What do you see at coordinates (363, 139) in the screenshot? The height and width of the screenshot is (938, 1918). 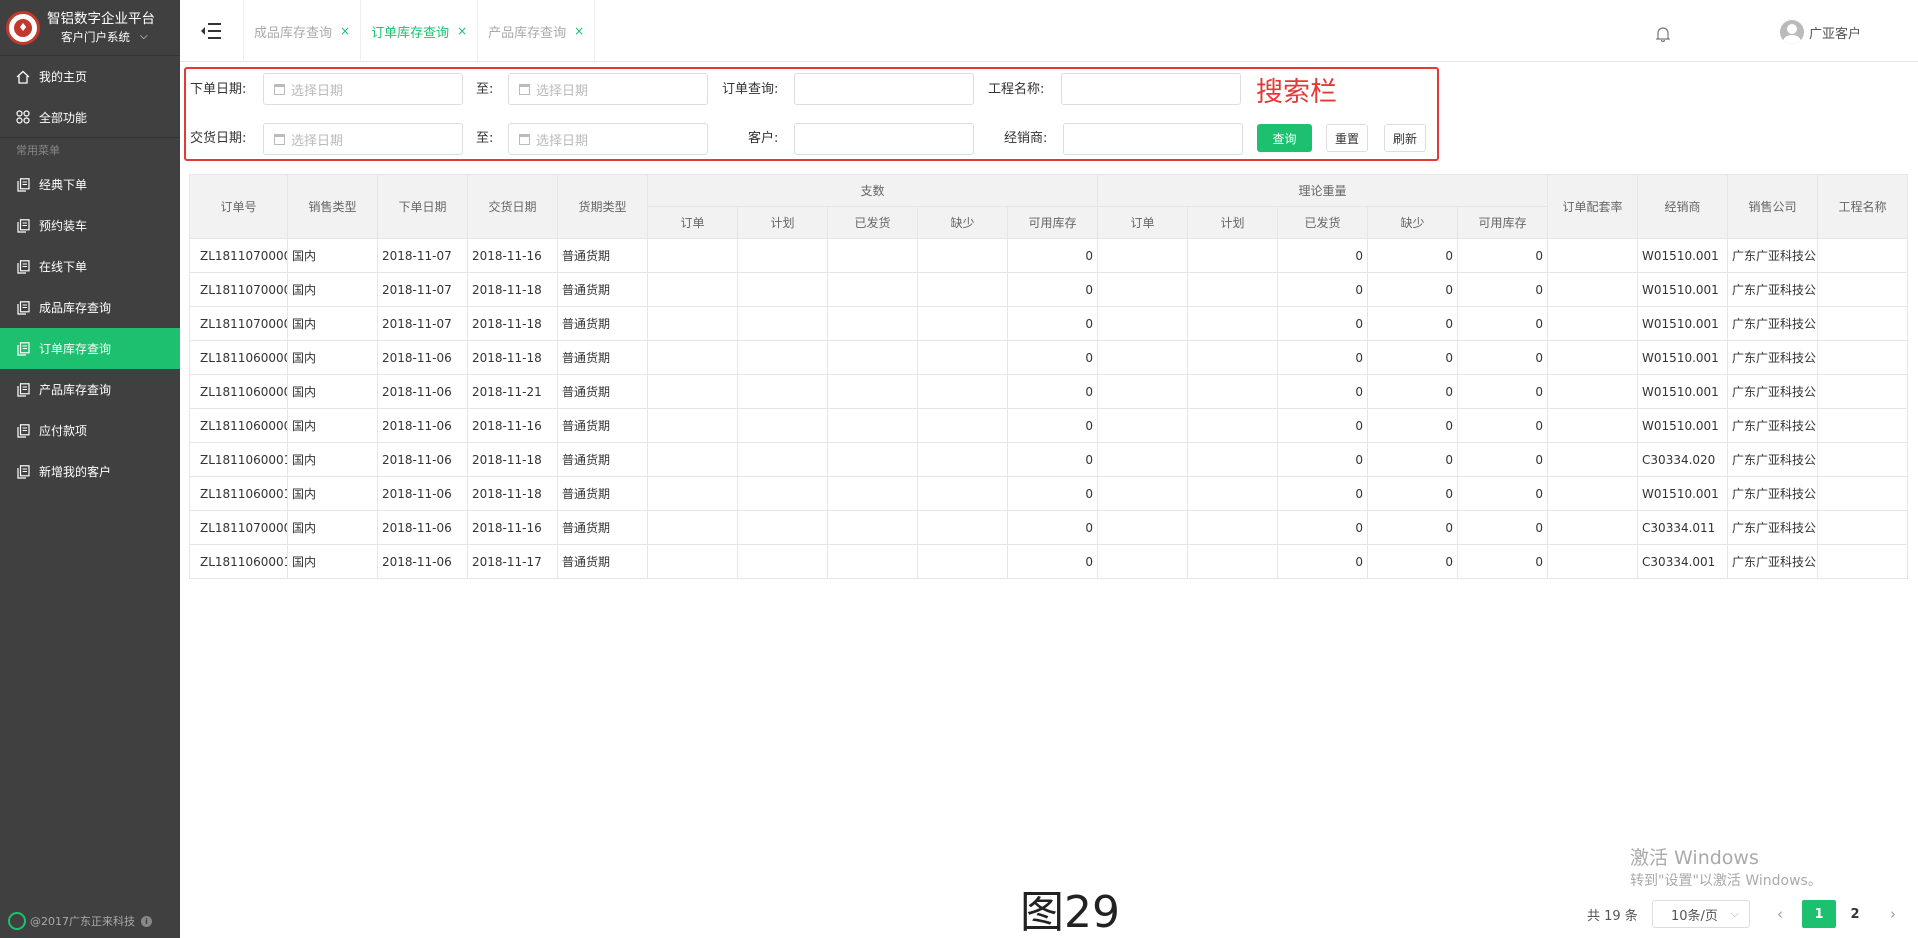 I see `delivery-date-start-input: 选择日期` at bounding box center [363, 139].